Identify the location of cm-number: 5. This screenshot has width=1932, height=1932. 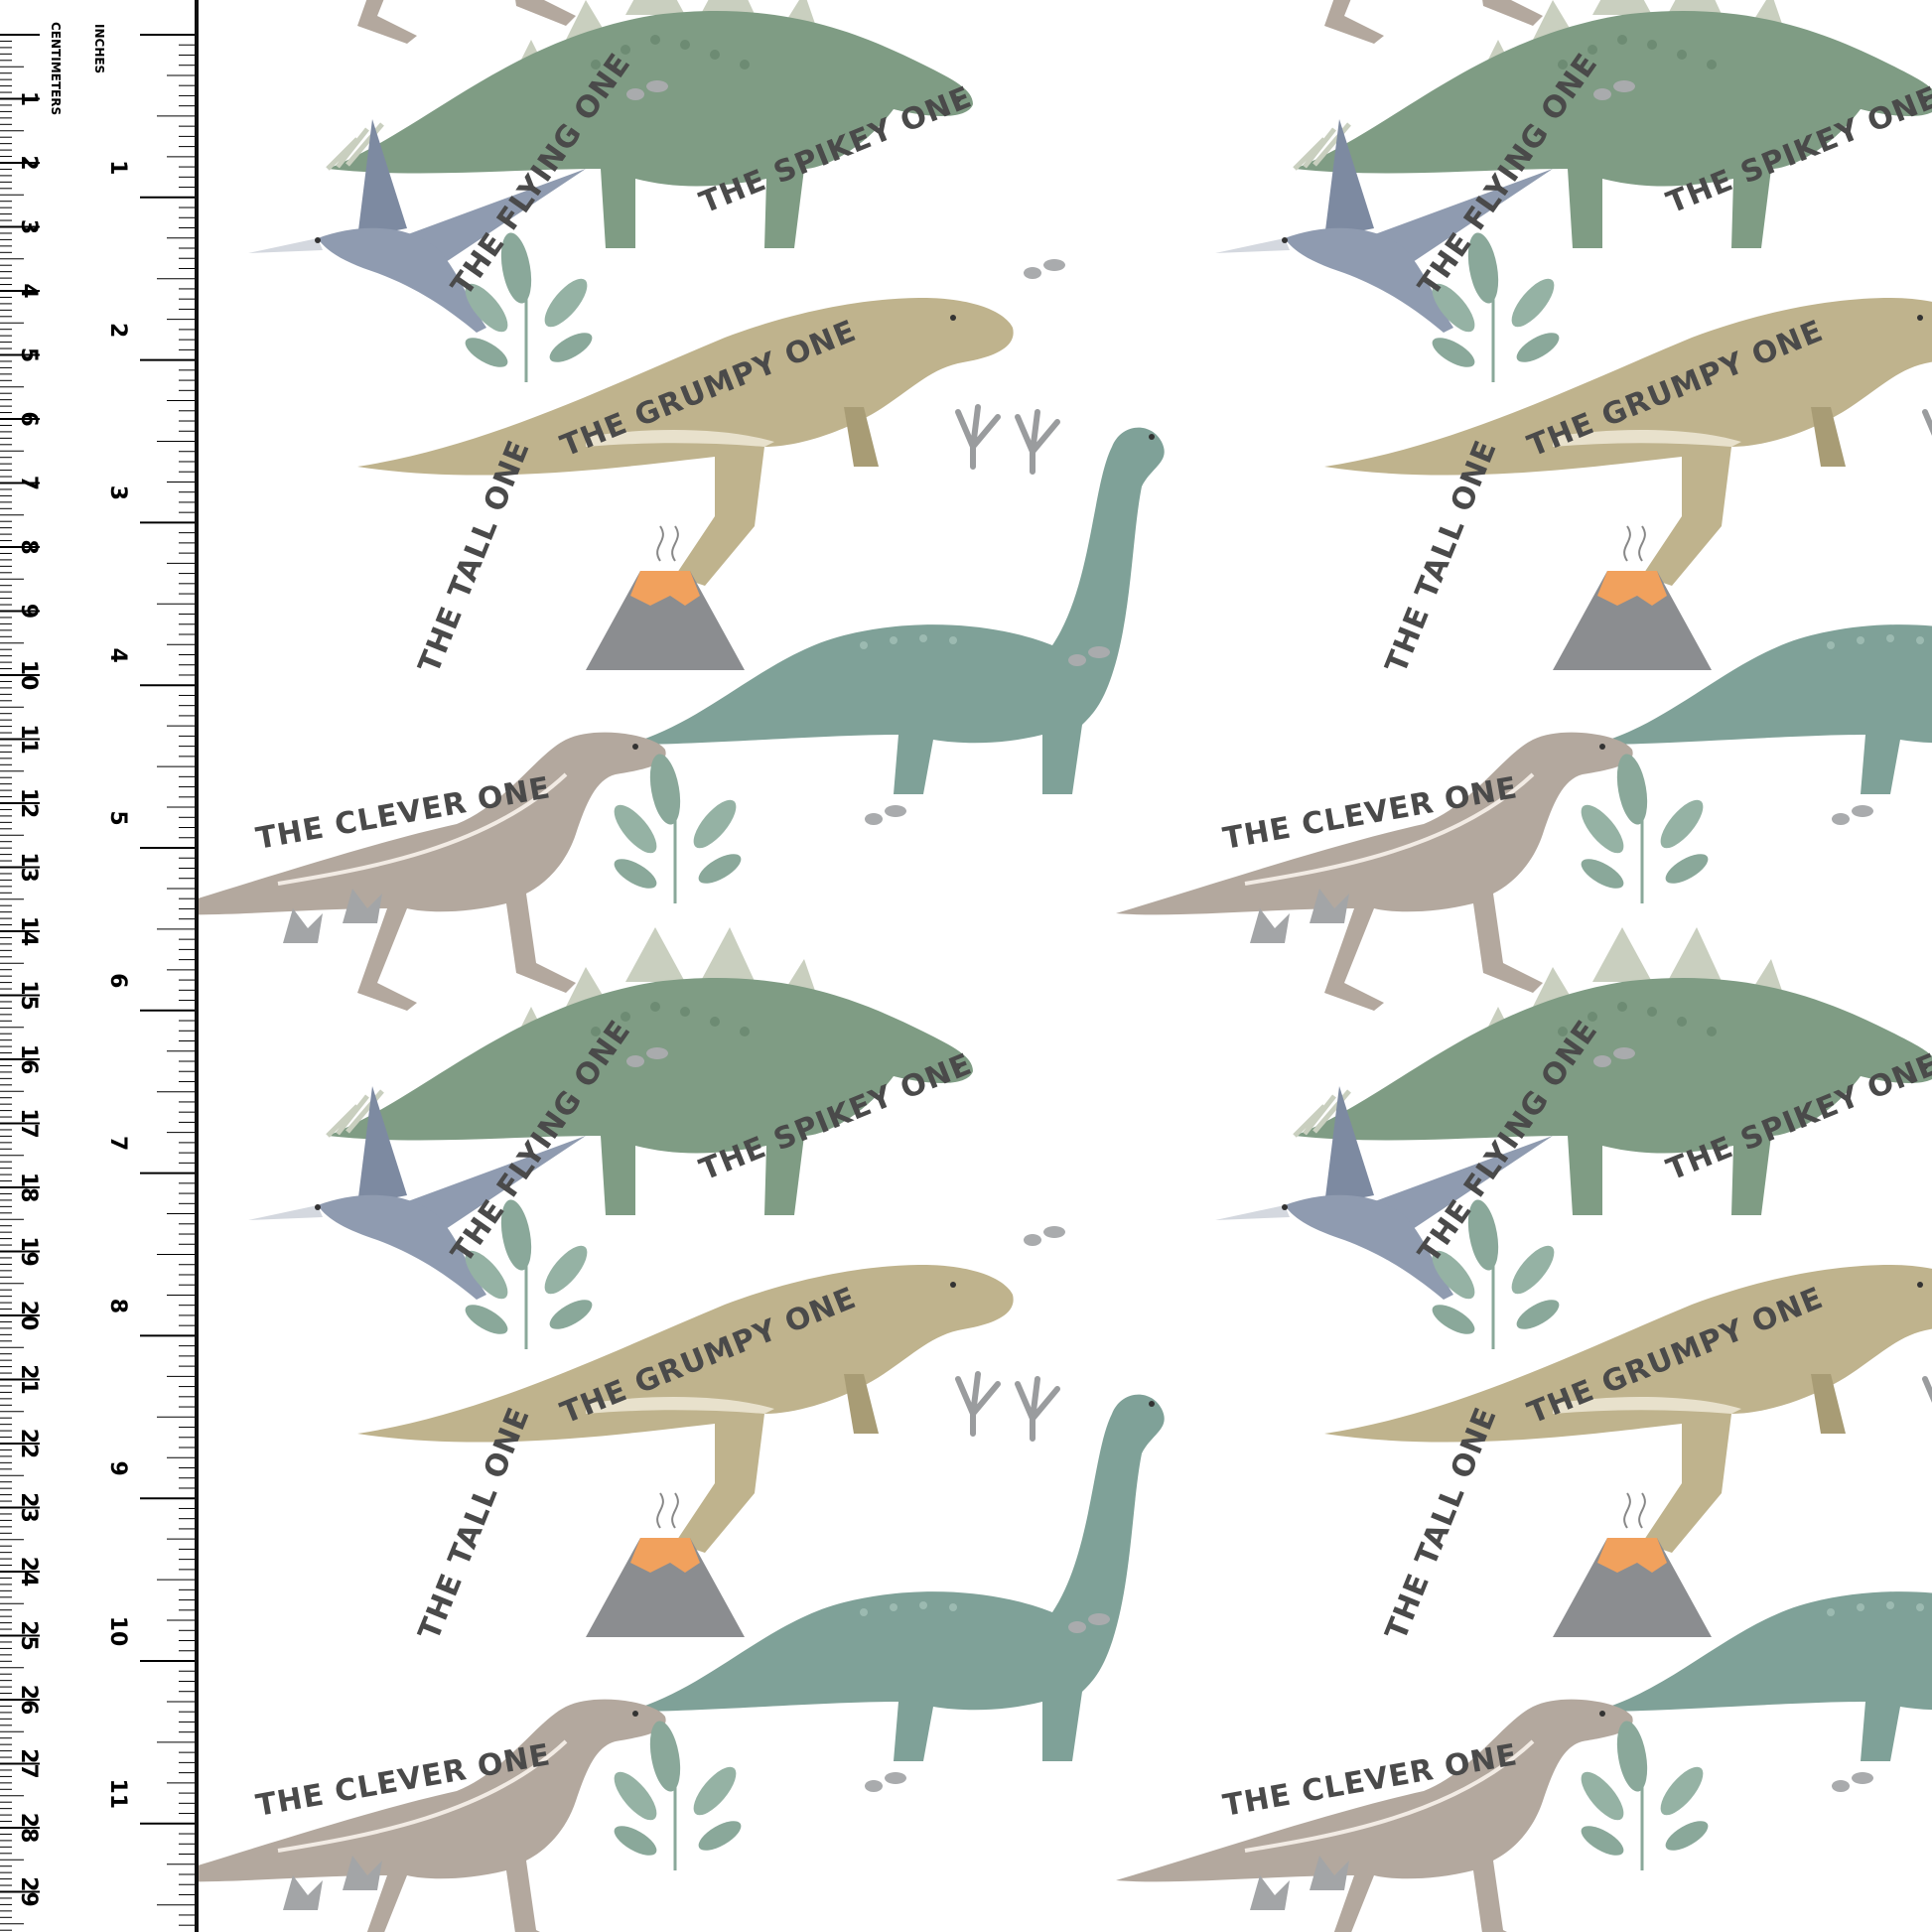
(29, 355).